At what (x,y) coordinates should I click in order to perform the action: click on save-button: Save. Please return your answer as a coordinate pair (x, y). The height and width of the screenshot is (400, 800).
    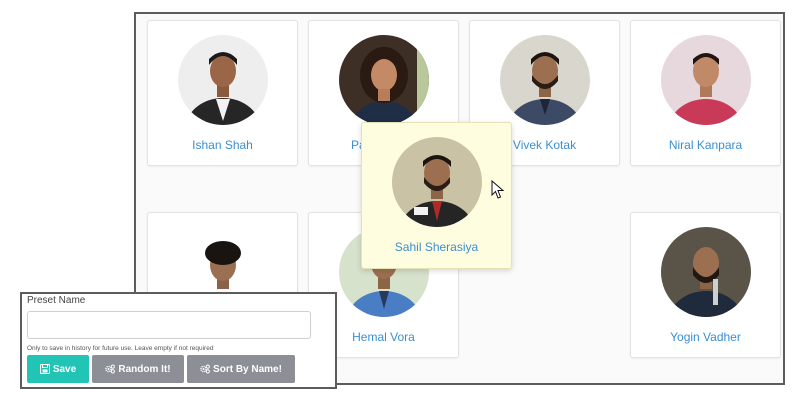
    Looking at the image, I should click on (58, 369).